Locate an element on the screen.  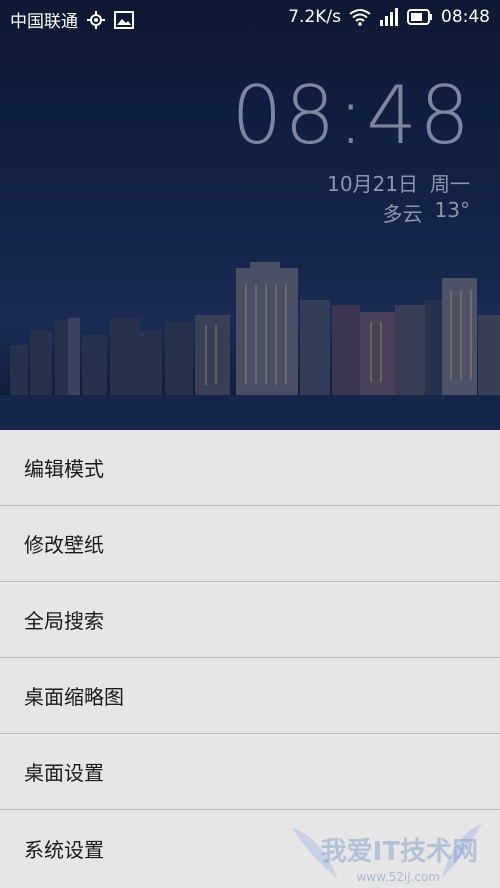
menu-item-global-search: 全局搜索 is located at coordinates (250, 620).